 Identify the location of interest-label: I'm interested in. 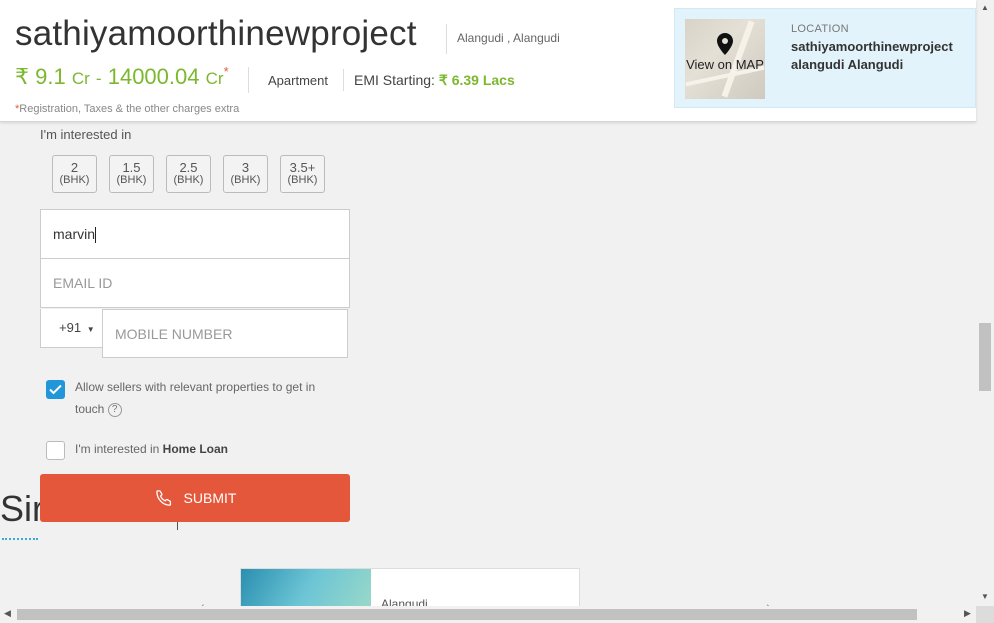
(86, 134).